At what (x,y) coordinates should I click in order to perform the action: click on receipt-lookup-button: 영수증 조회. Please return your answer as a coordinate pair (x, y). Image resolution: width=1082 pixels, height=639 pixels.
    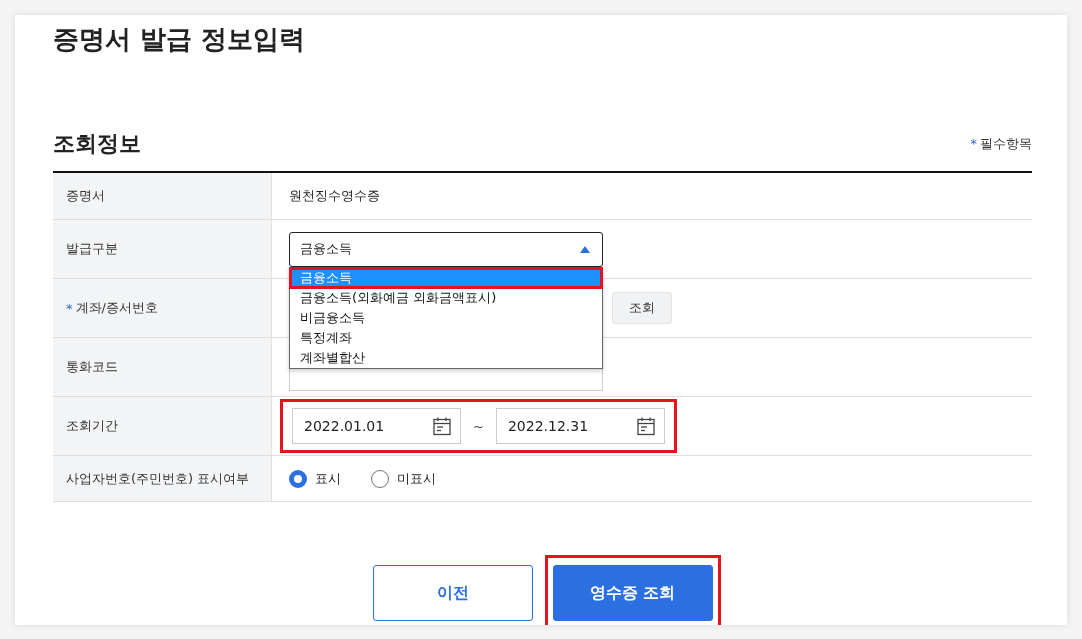
    Looking at the image, I should click on (632, 593).